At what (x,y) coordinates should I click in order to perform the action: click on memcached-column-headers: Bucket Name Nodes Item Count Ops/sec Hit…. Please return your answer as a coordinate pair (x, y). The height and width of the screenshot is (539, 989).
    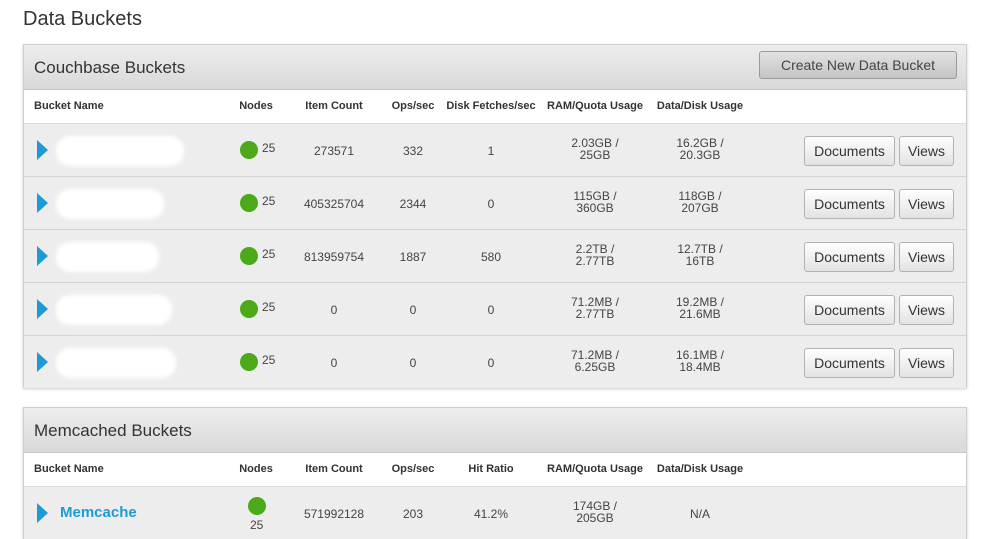
    Looking at the image, I should click on (495, 470).